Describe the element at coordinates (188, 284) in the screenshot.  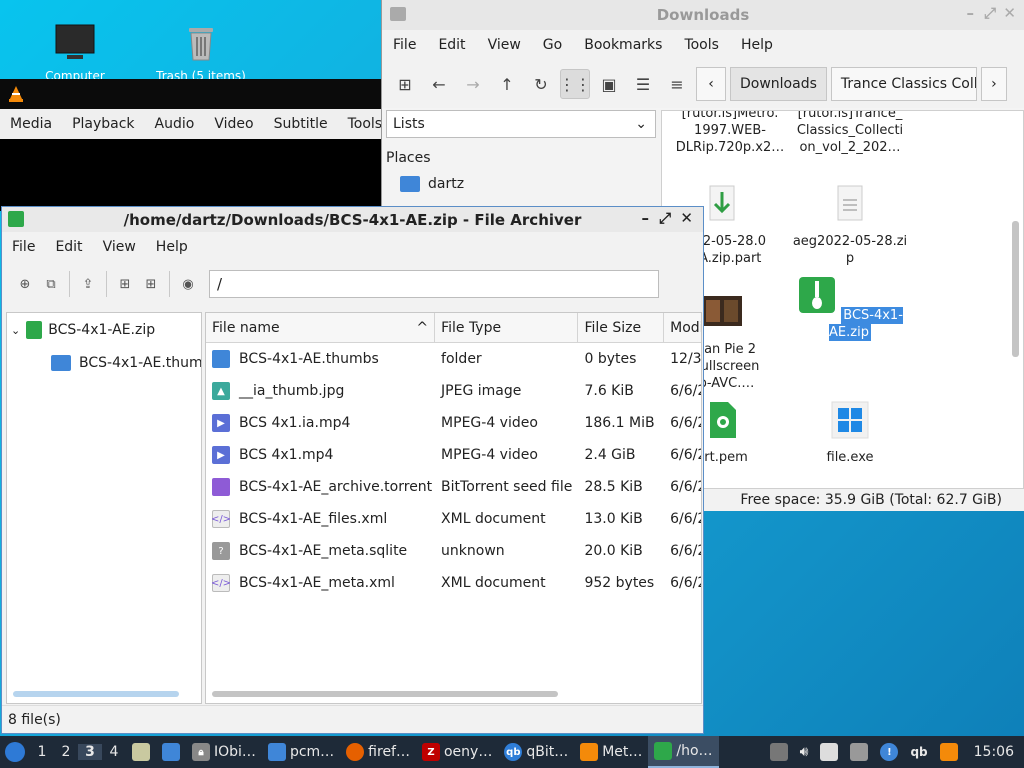
I see `stop-icon: ◉` at that location.